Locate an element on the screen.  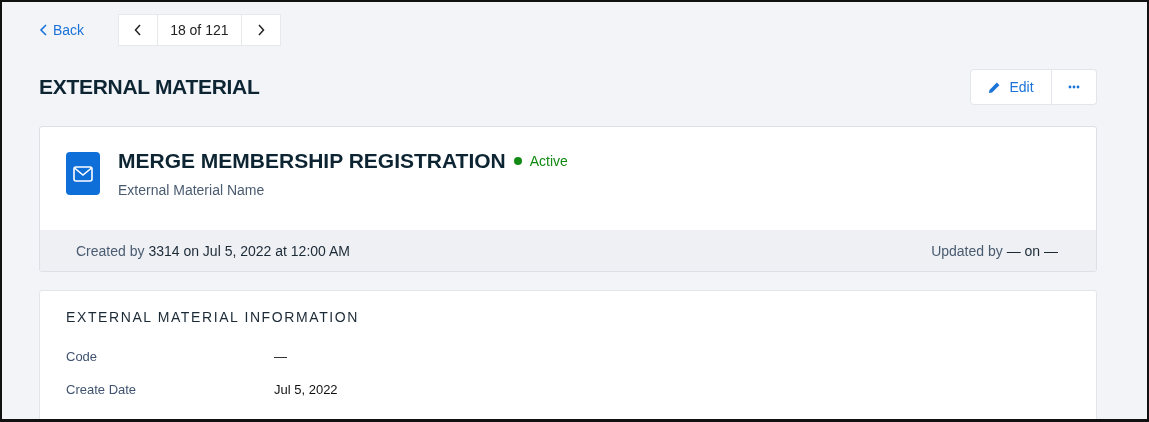
more-button is located at coordinates (1074, 87).